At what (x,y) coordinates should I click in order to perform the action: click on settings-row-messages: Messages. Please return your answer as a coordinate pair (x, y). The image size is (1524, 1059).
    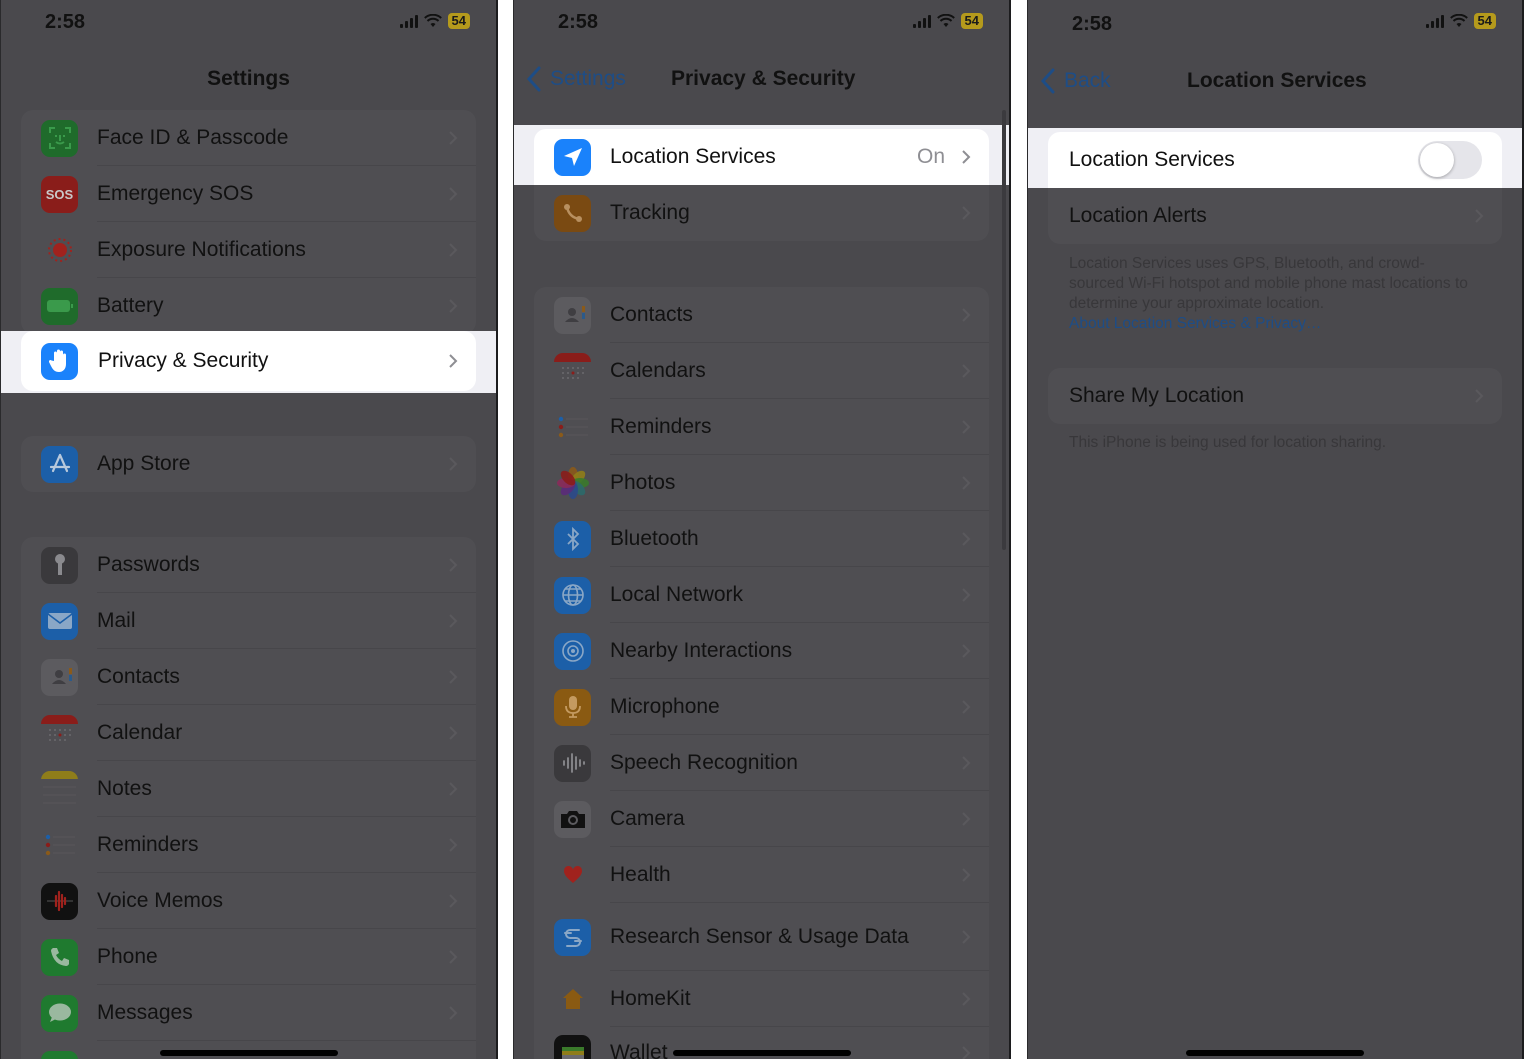
    Looking at the image, I should click on (248, 1013).